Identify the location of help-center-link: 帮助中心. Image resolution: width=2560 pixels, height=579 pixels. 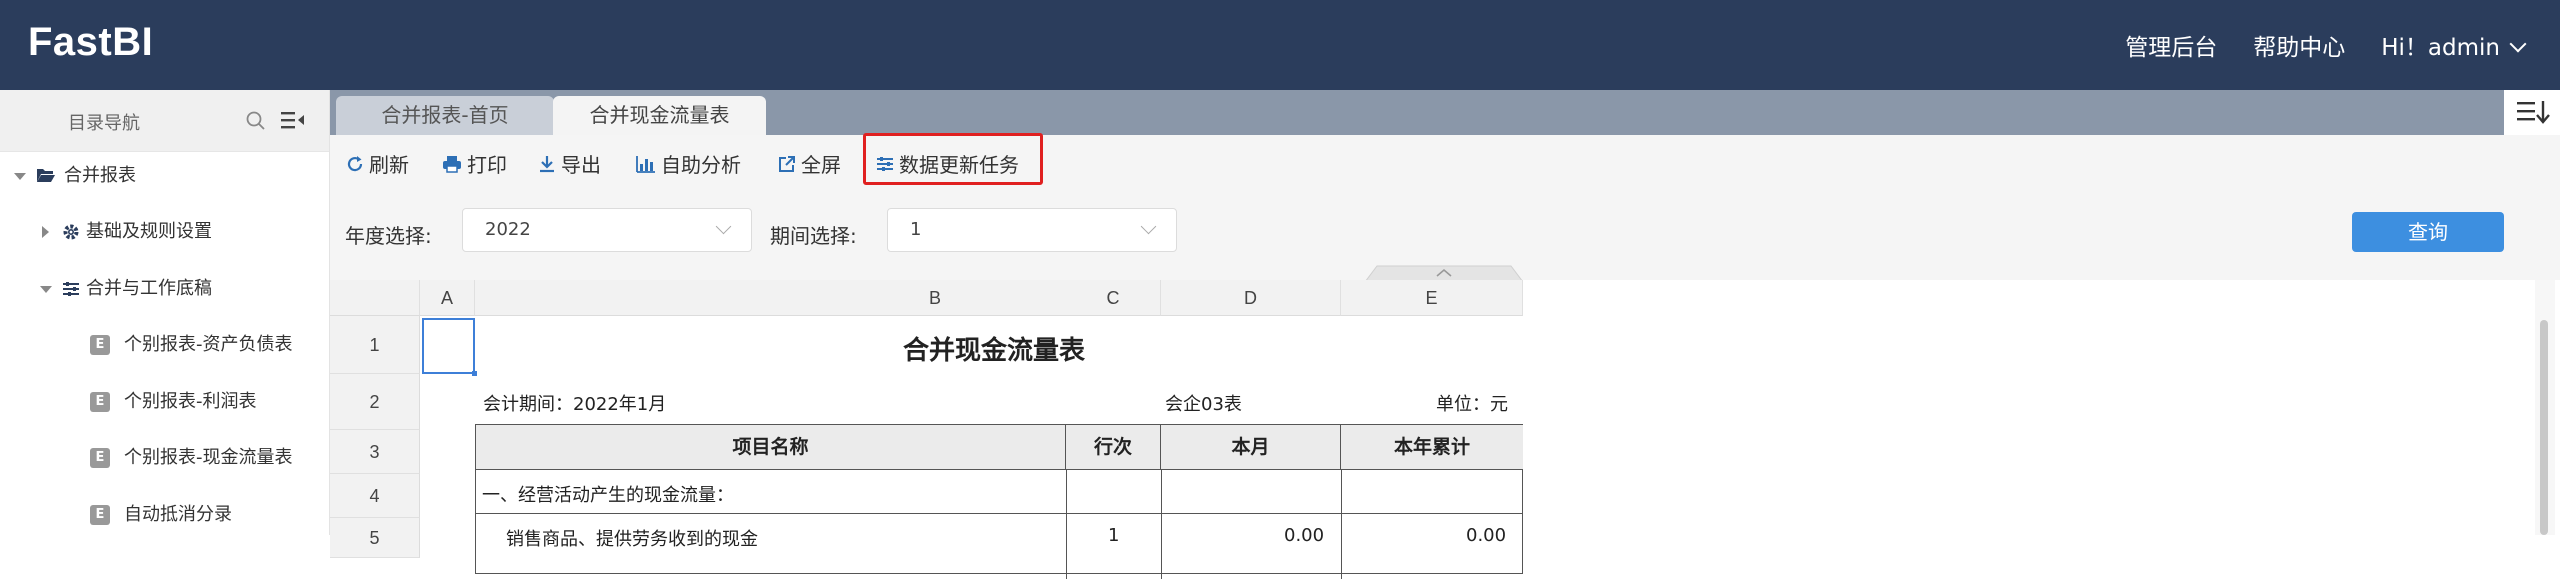
(2299, 45).